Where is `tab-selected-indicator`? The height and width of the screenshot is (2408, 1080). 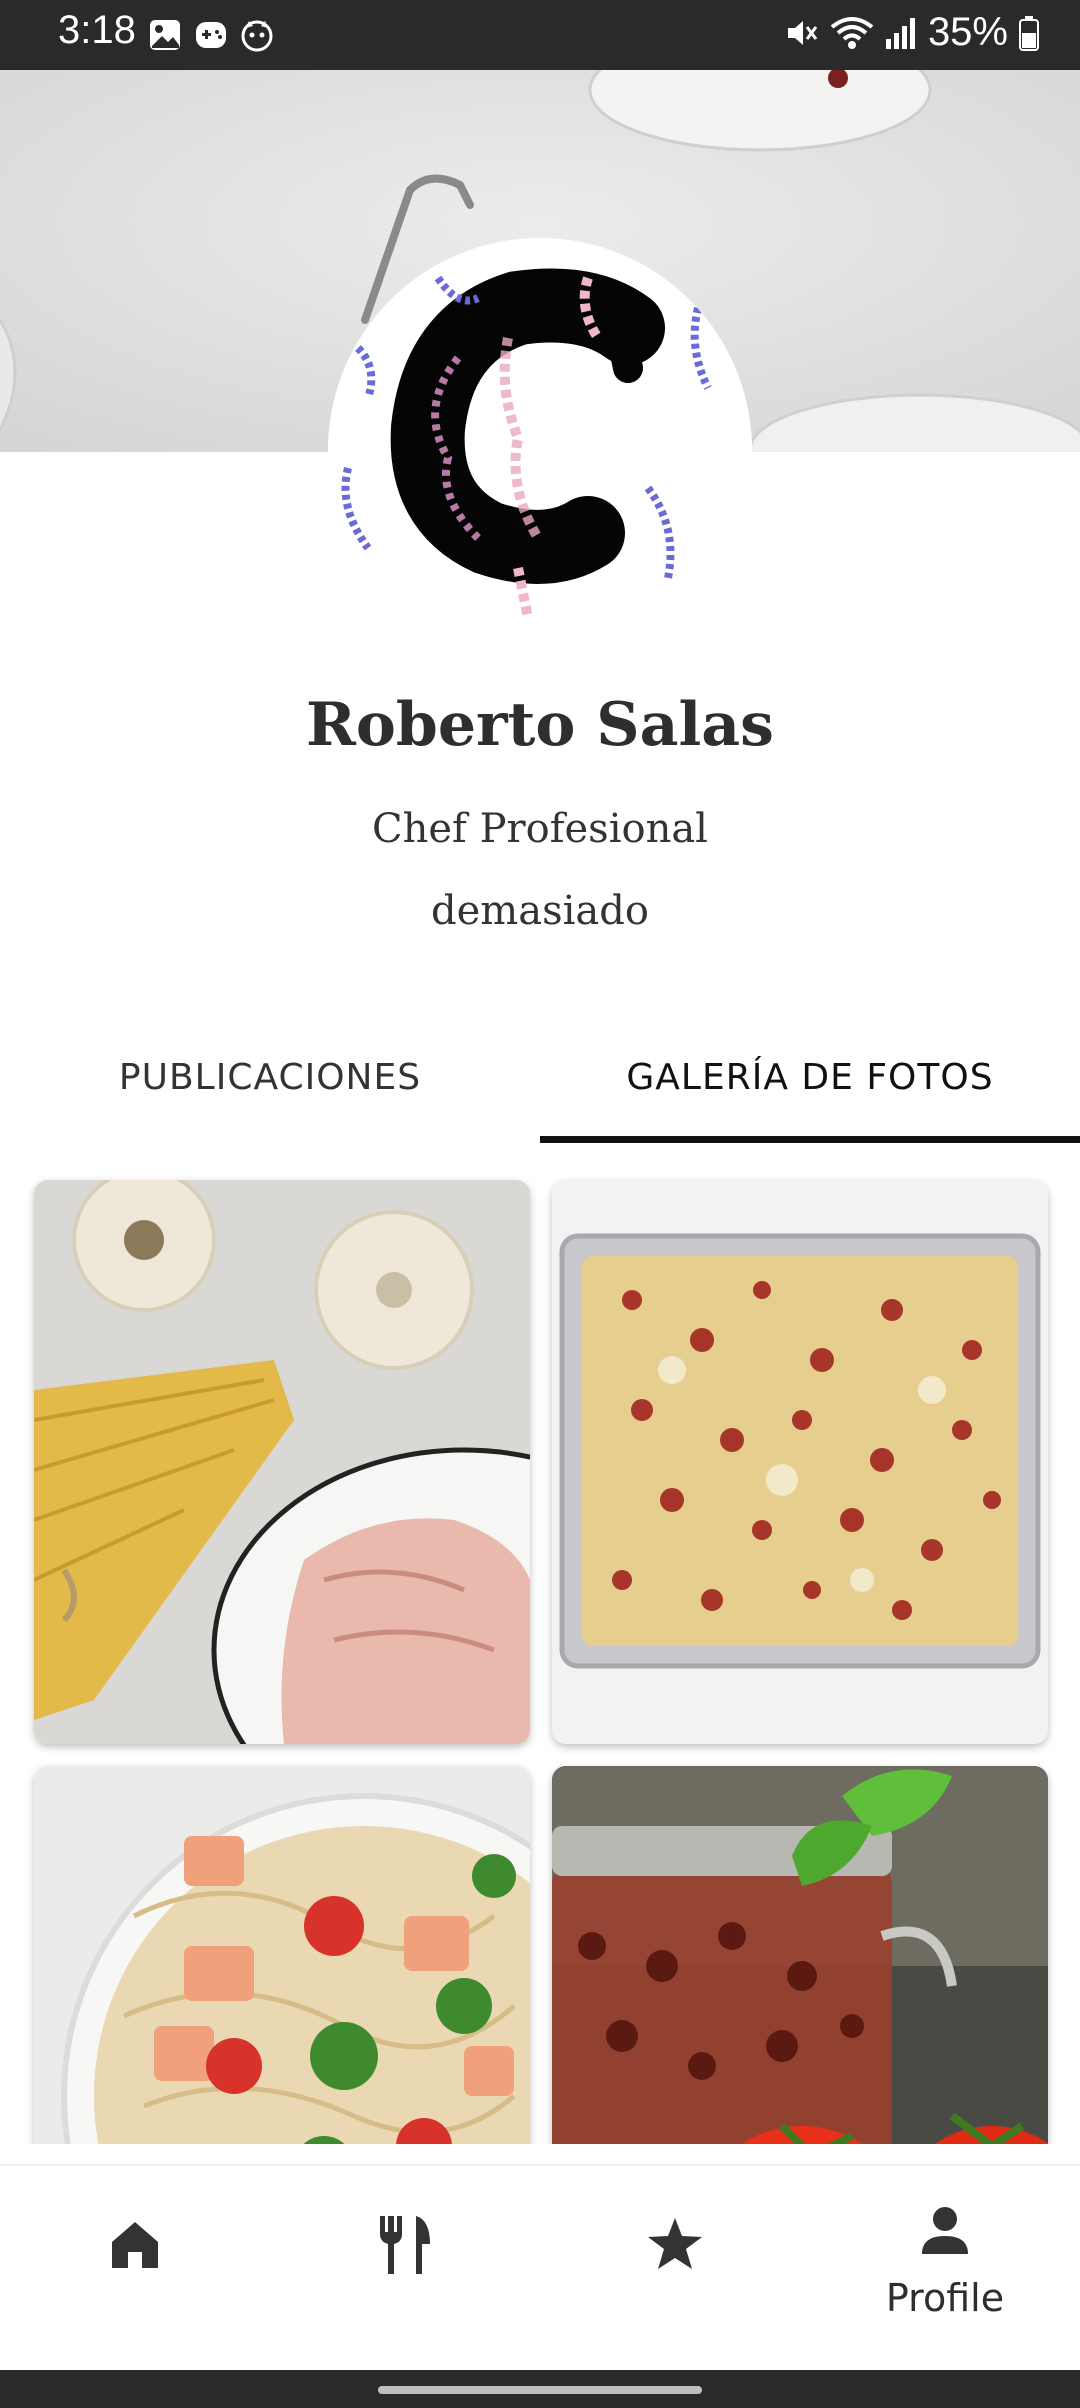 tab-selected-indicator is located at coordinates (810, 1139).